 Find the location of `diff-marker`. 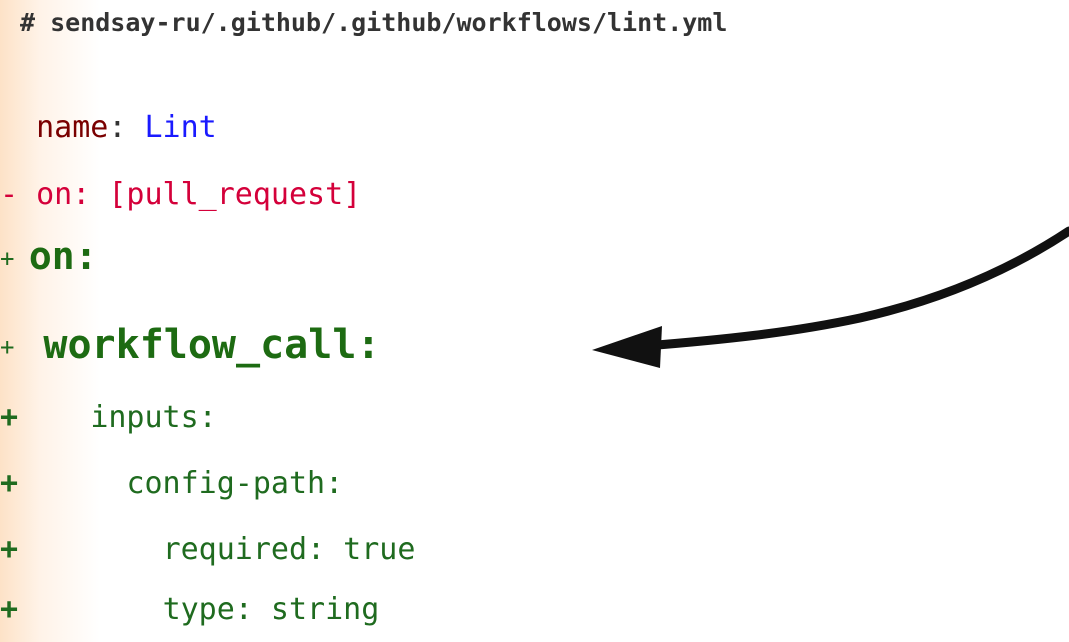

diff-marker is located at coordinates (18, 127).